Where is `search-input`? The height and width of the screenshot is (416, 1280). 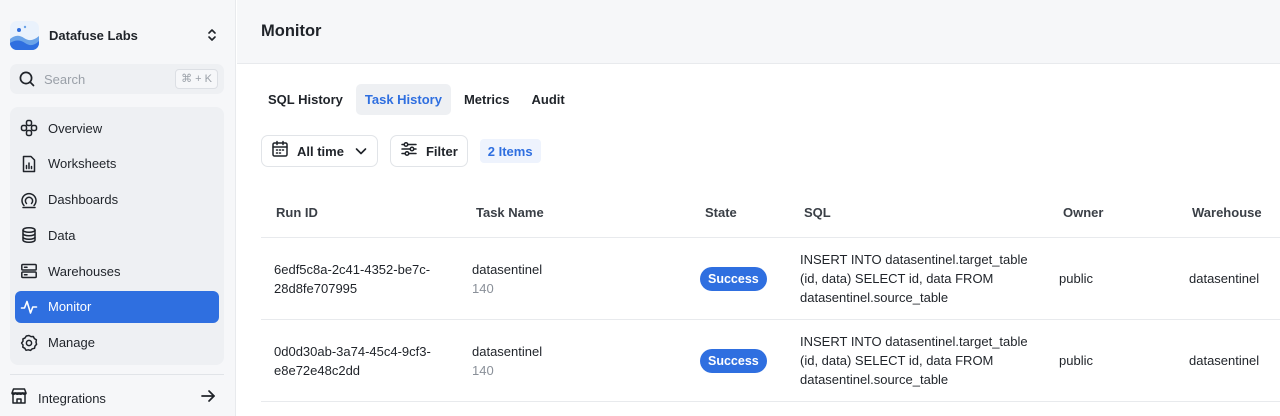 search-input is located at coordinates (104, 79).